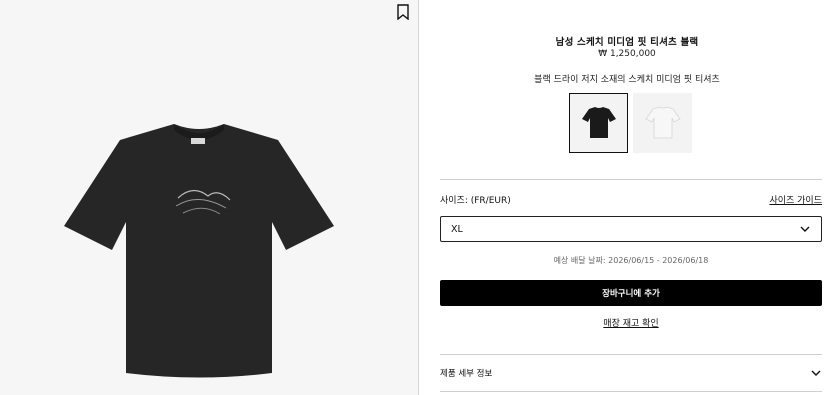 The width and height of the screenshot is (835, 395). I want to click on bookmark-icon, so click(404, 12).